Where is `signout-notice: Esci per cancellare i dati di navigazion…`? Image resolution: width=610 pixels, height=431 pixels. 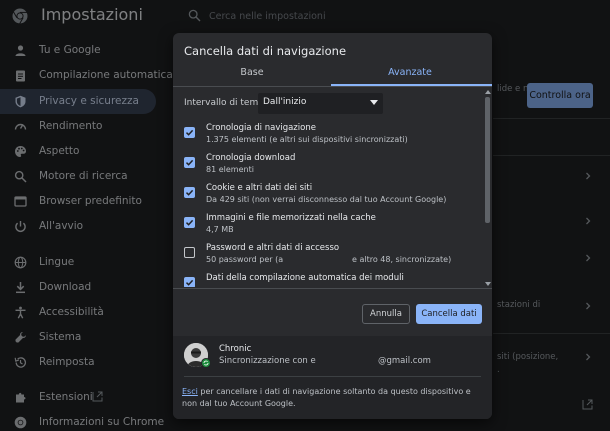 signout-notice: Esci per cancellare i dati di navigazion… is located at coordinates (334, 398).